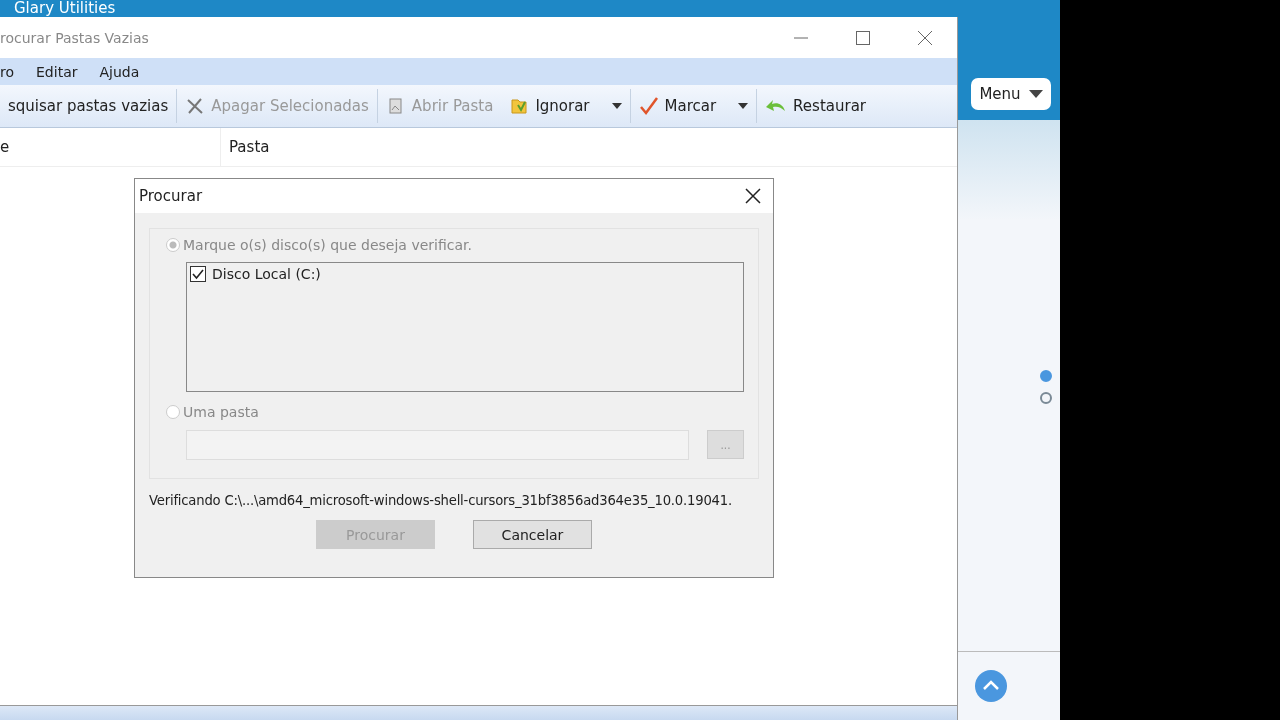  Describe the element at coordinates (119, 71) in the screenshot. I see `menu-item: Ajuda` at that location.